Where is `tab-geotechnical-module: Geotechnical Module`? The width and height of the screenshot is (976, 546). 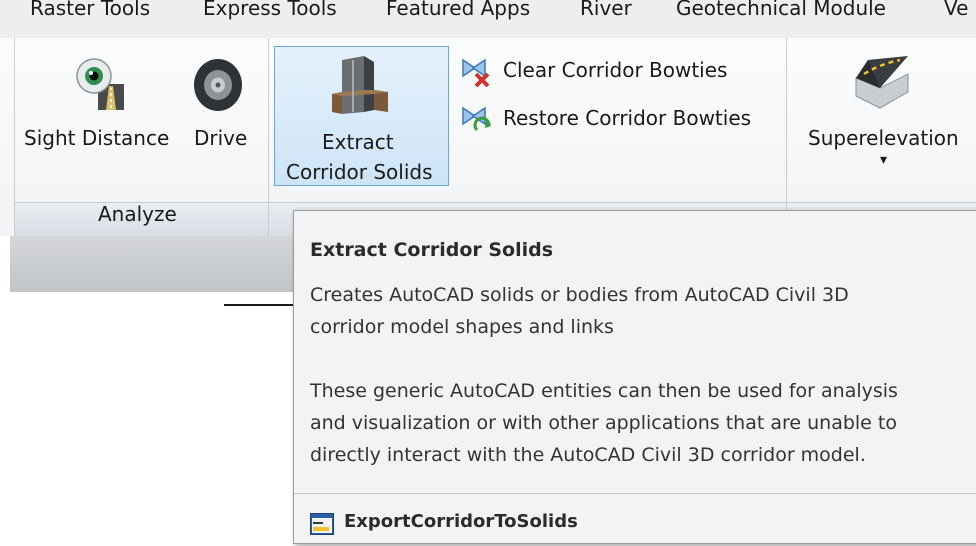 tab-geotechnical-module: Geotechnical Module is located at coordinates (781, 10).